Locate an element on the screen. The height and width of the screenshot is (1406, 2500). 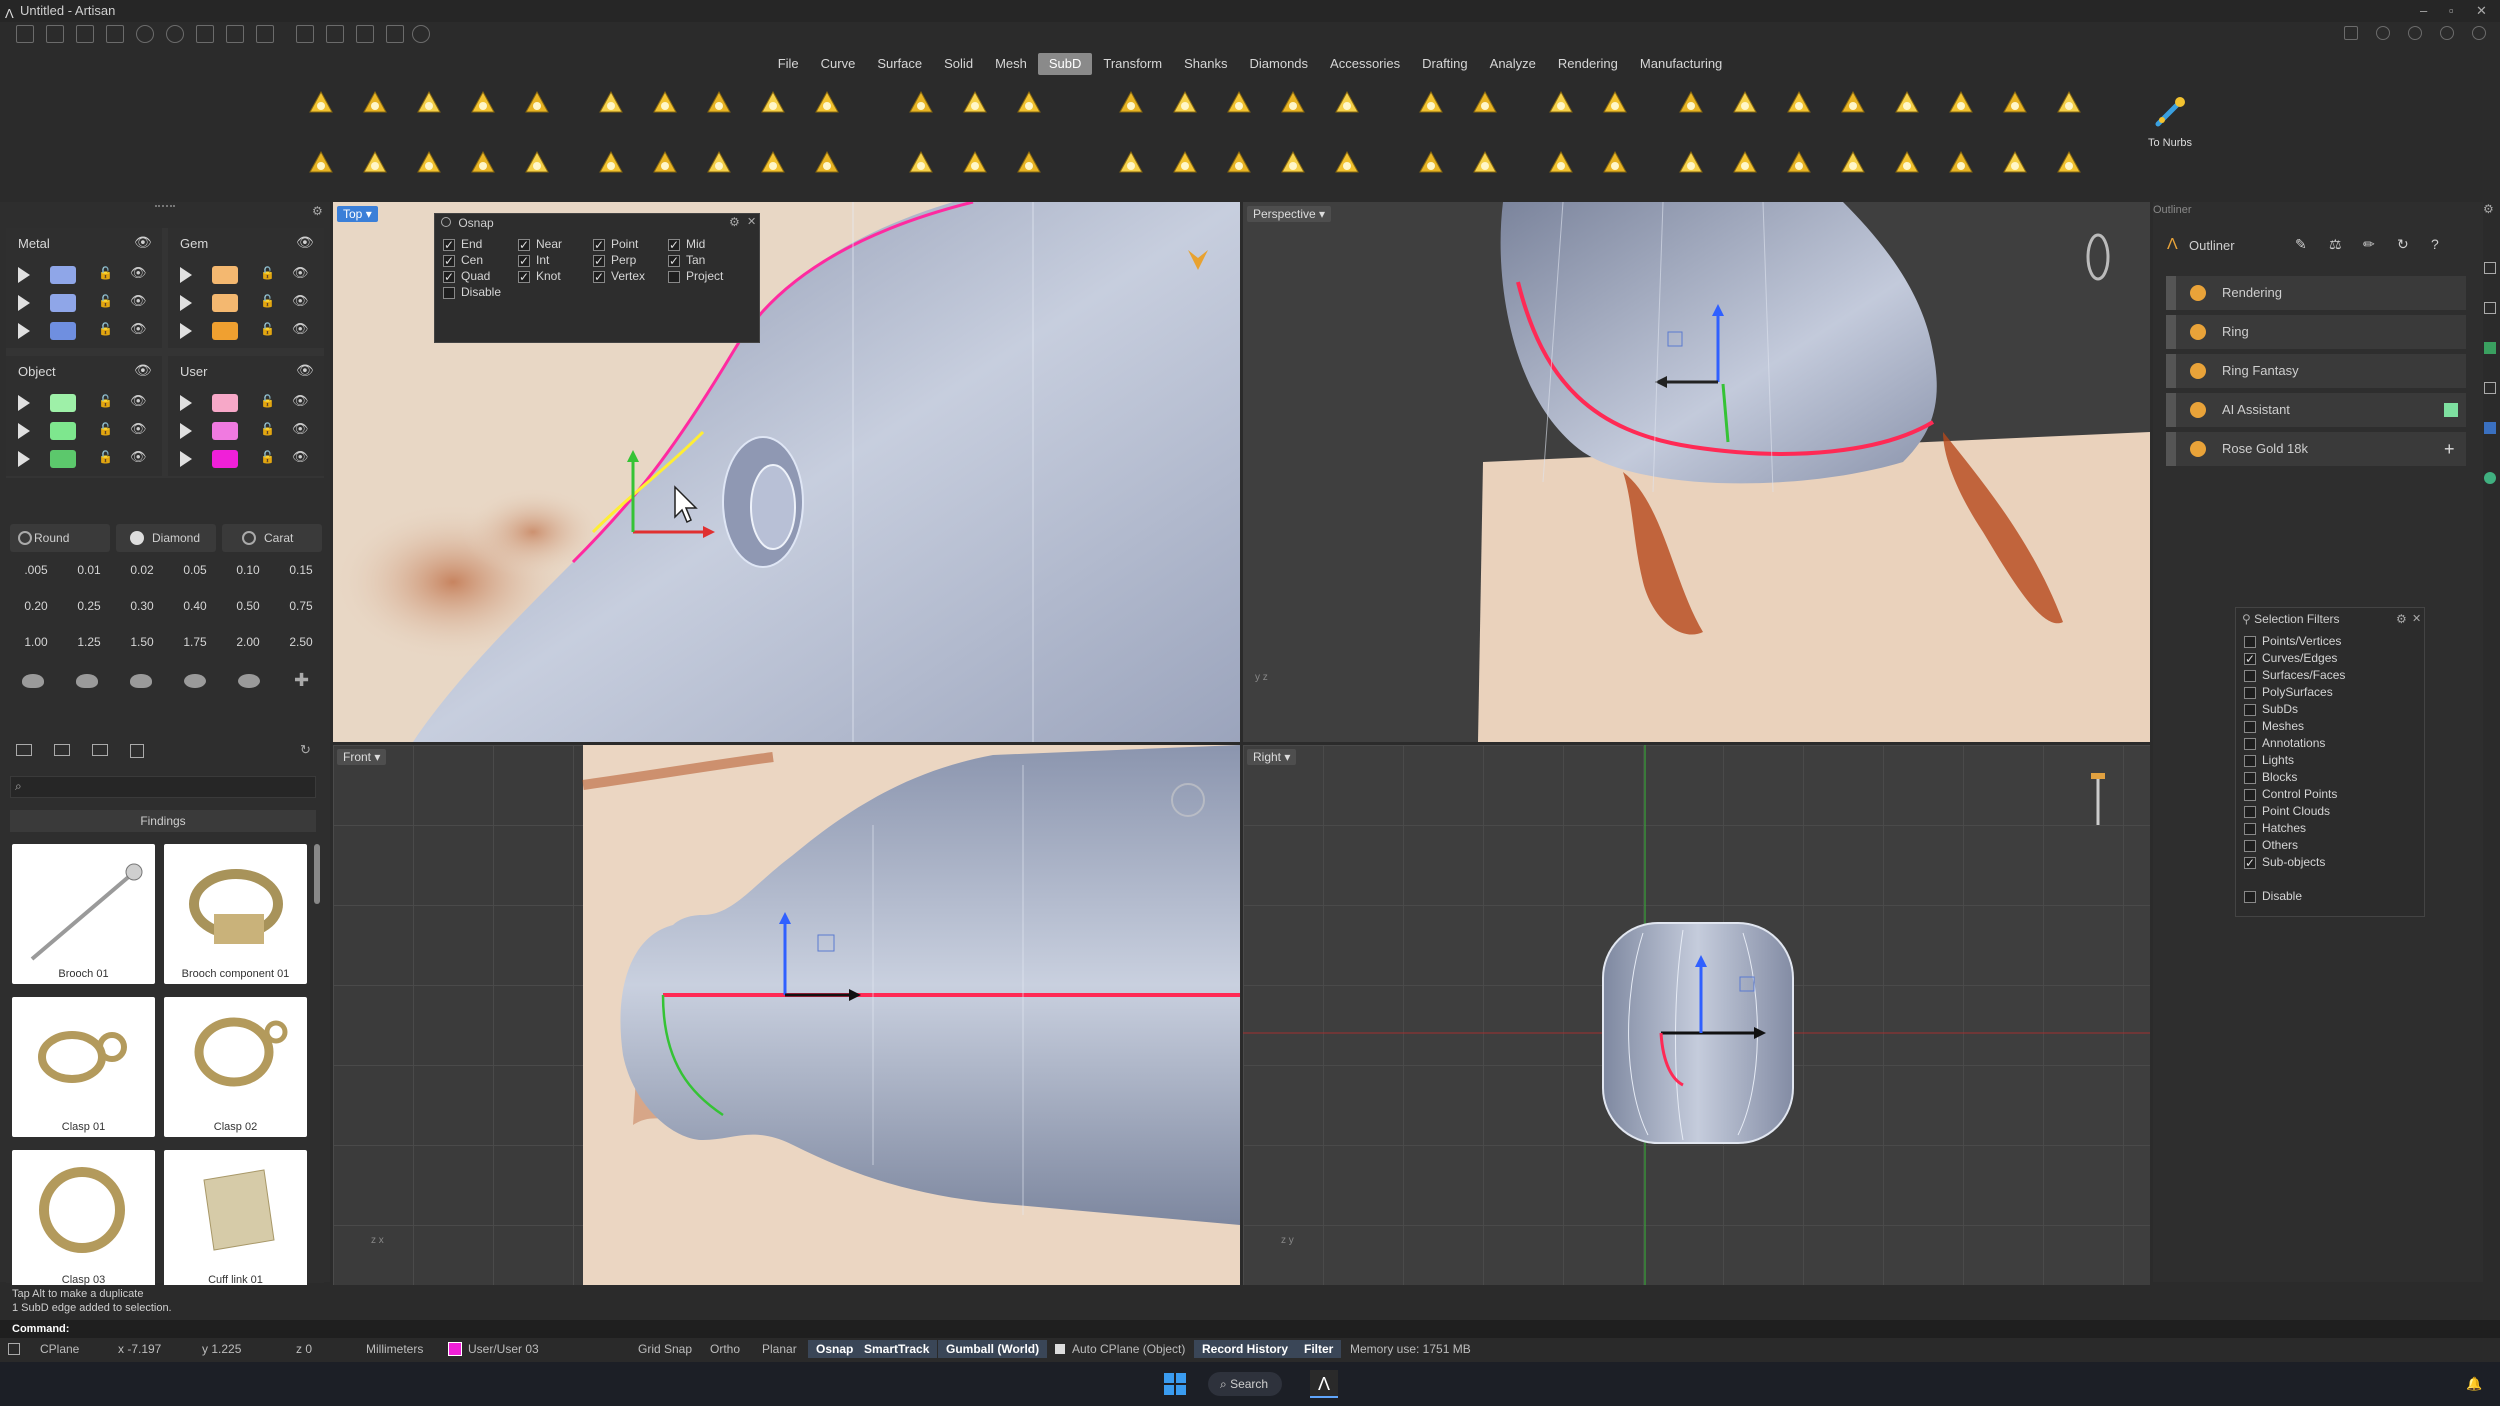
filter-item: Annotations is located at coordinates (2329, 743).